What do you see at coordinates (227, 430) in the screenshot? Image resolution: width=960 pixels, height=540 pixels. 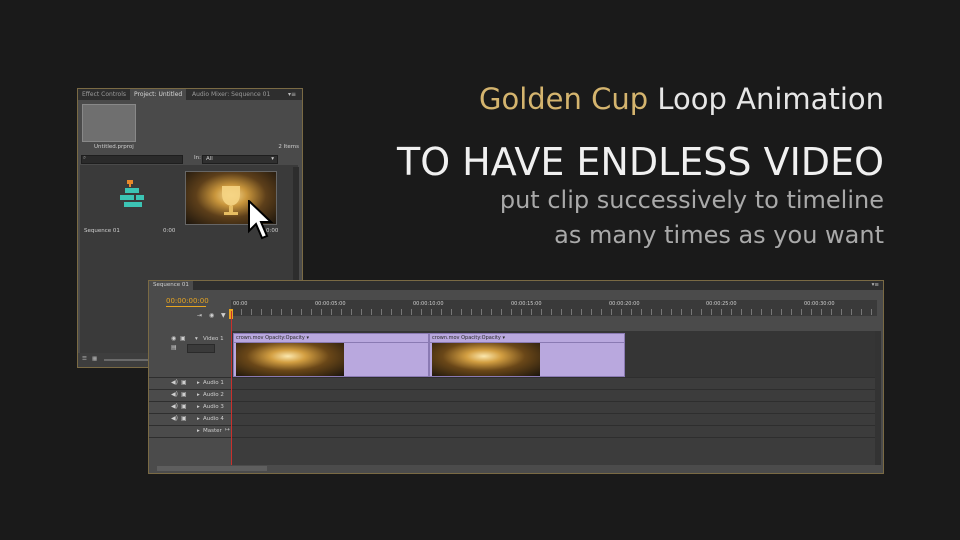 I see `master-link-icon: ↦` at bounding box center [227, 430].